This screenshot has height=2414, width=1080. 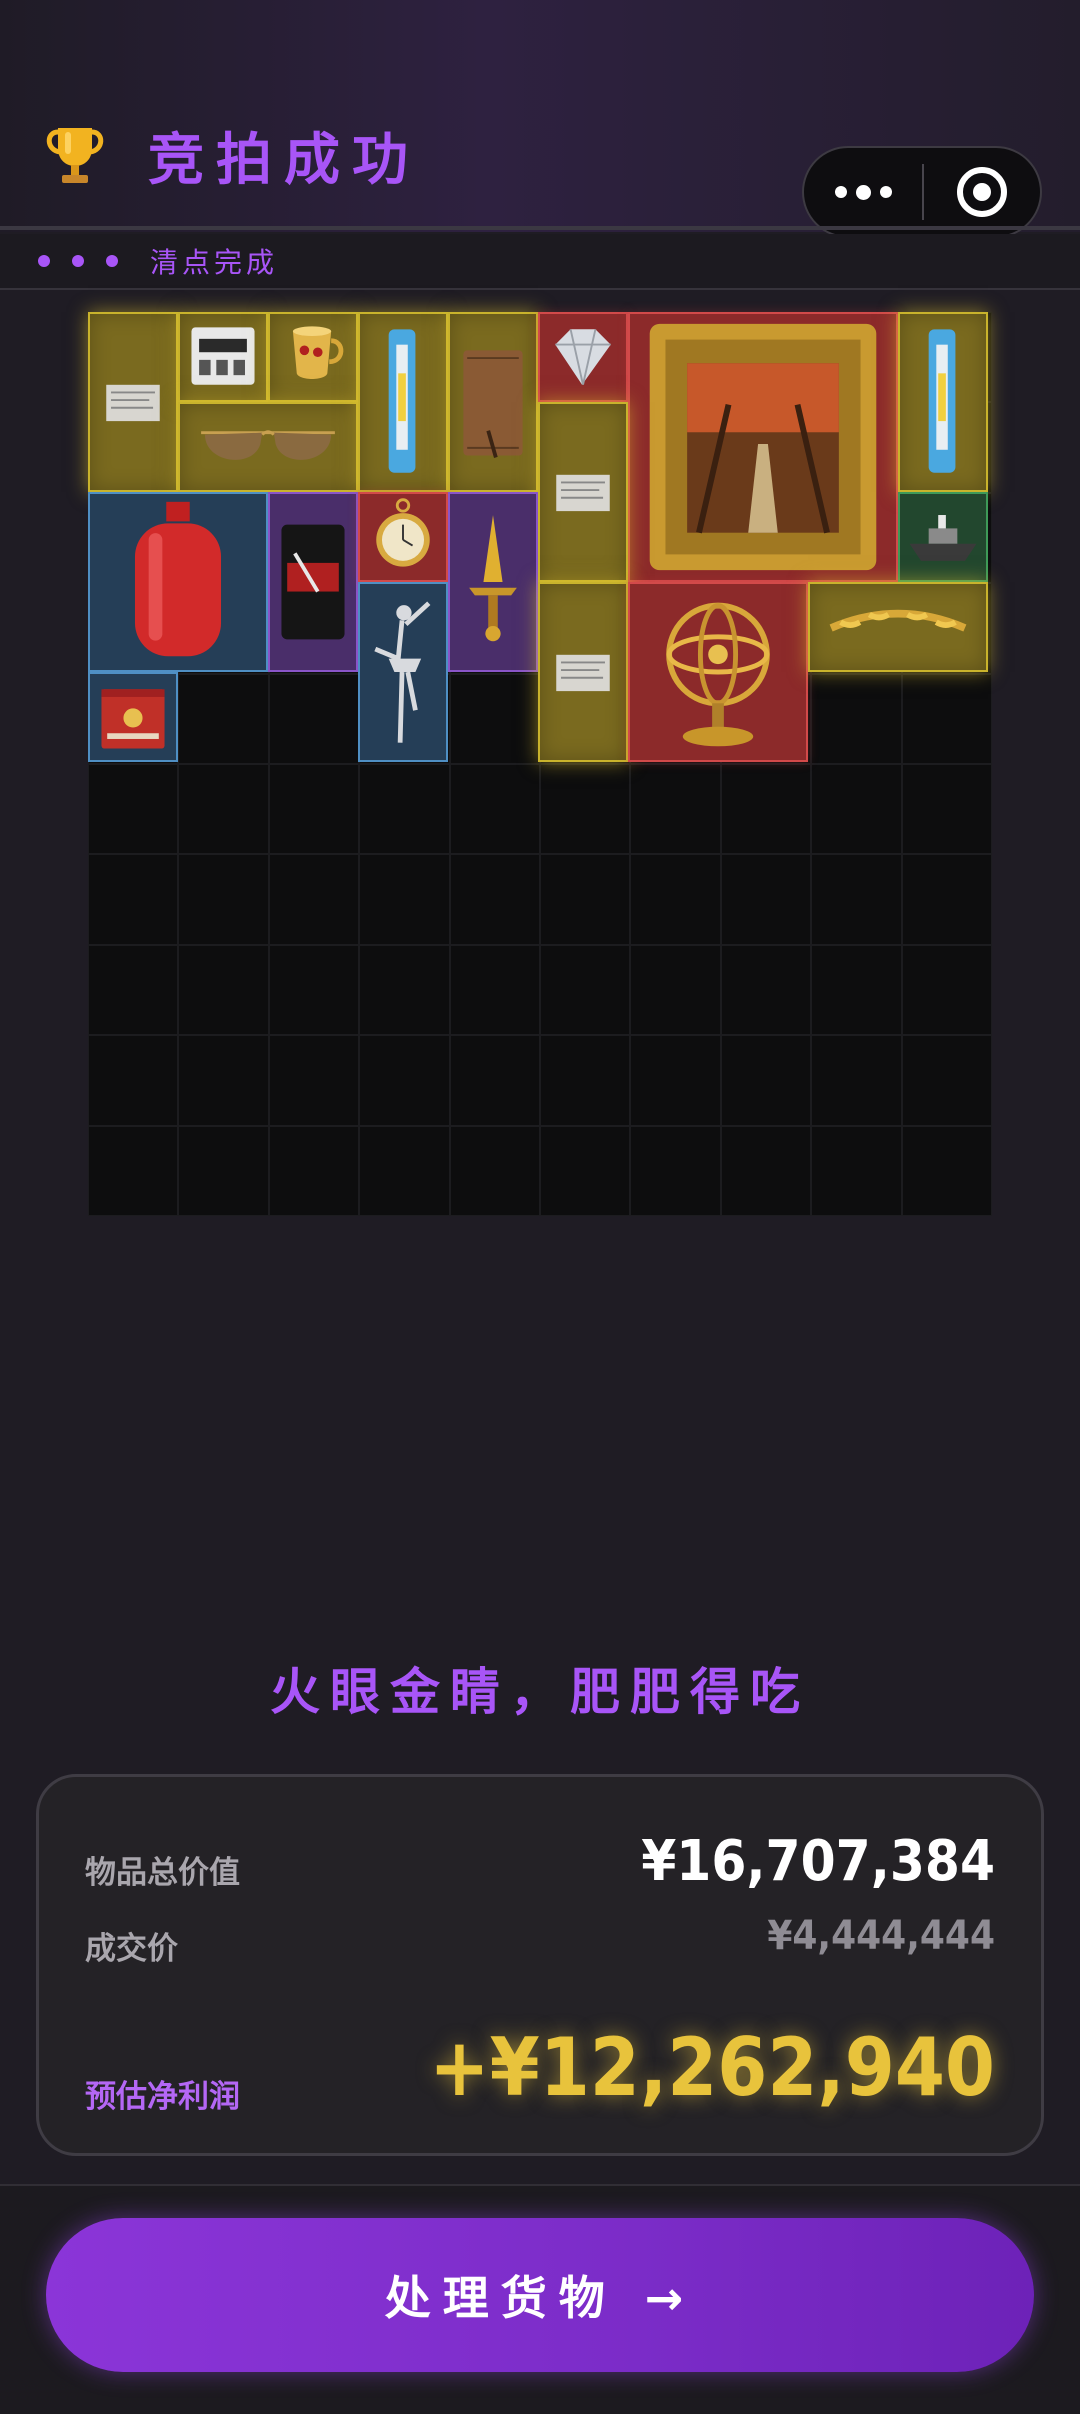 I want to click on item-laurel-crown, so click(x=898, y=627).